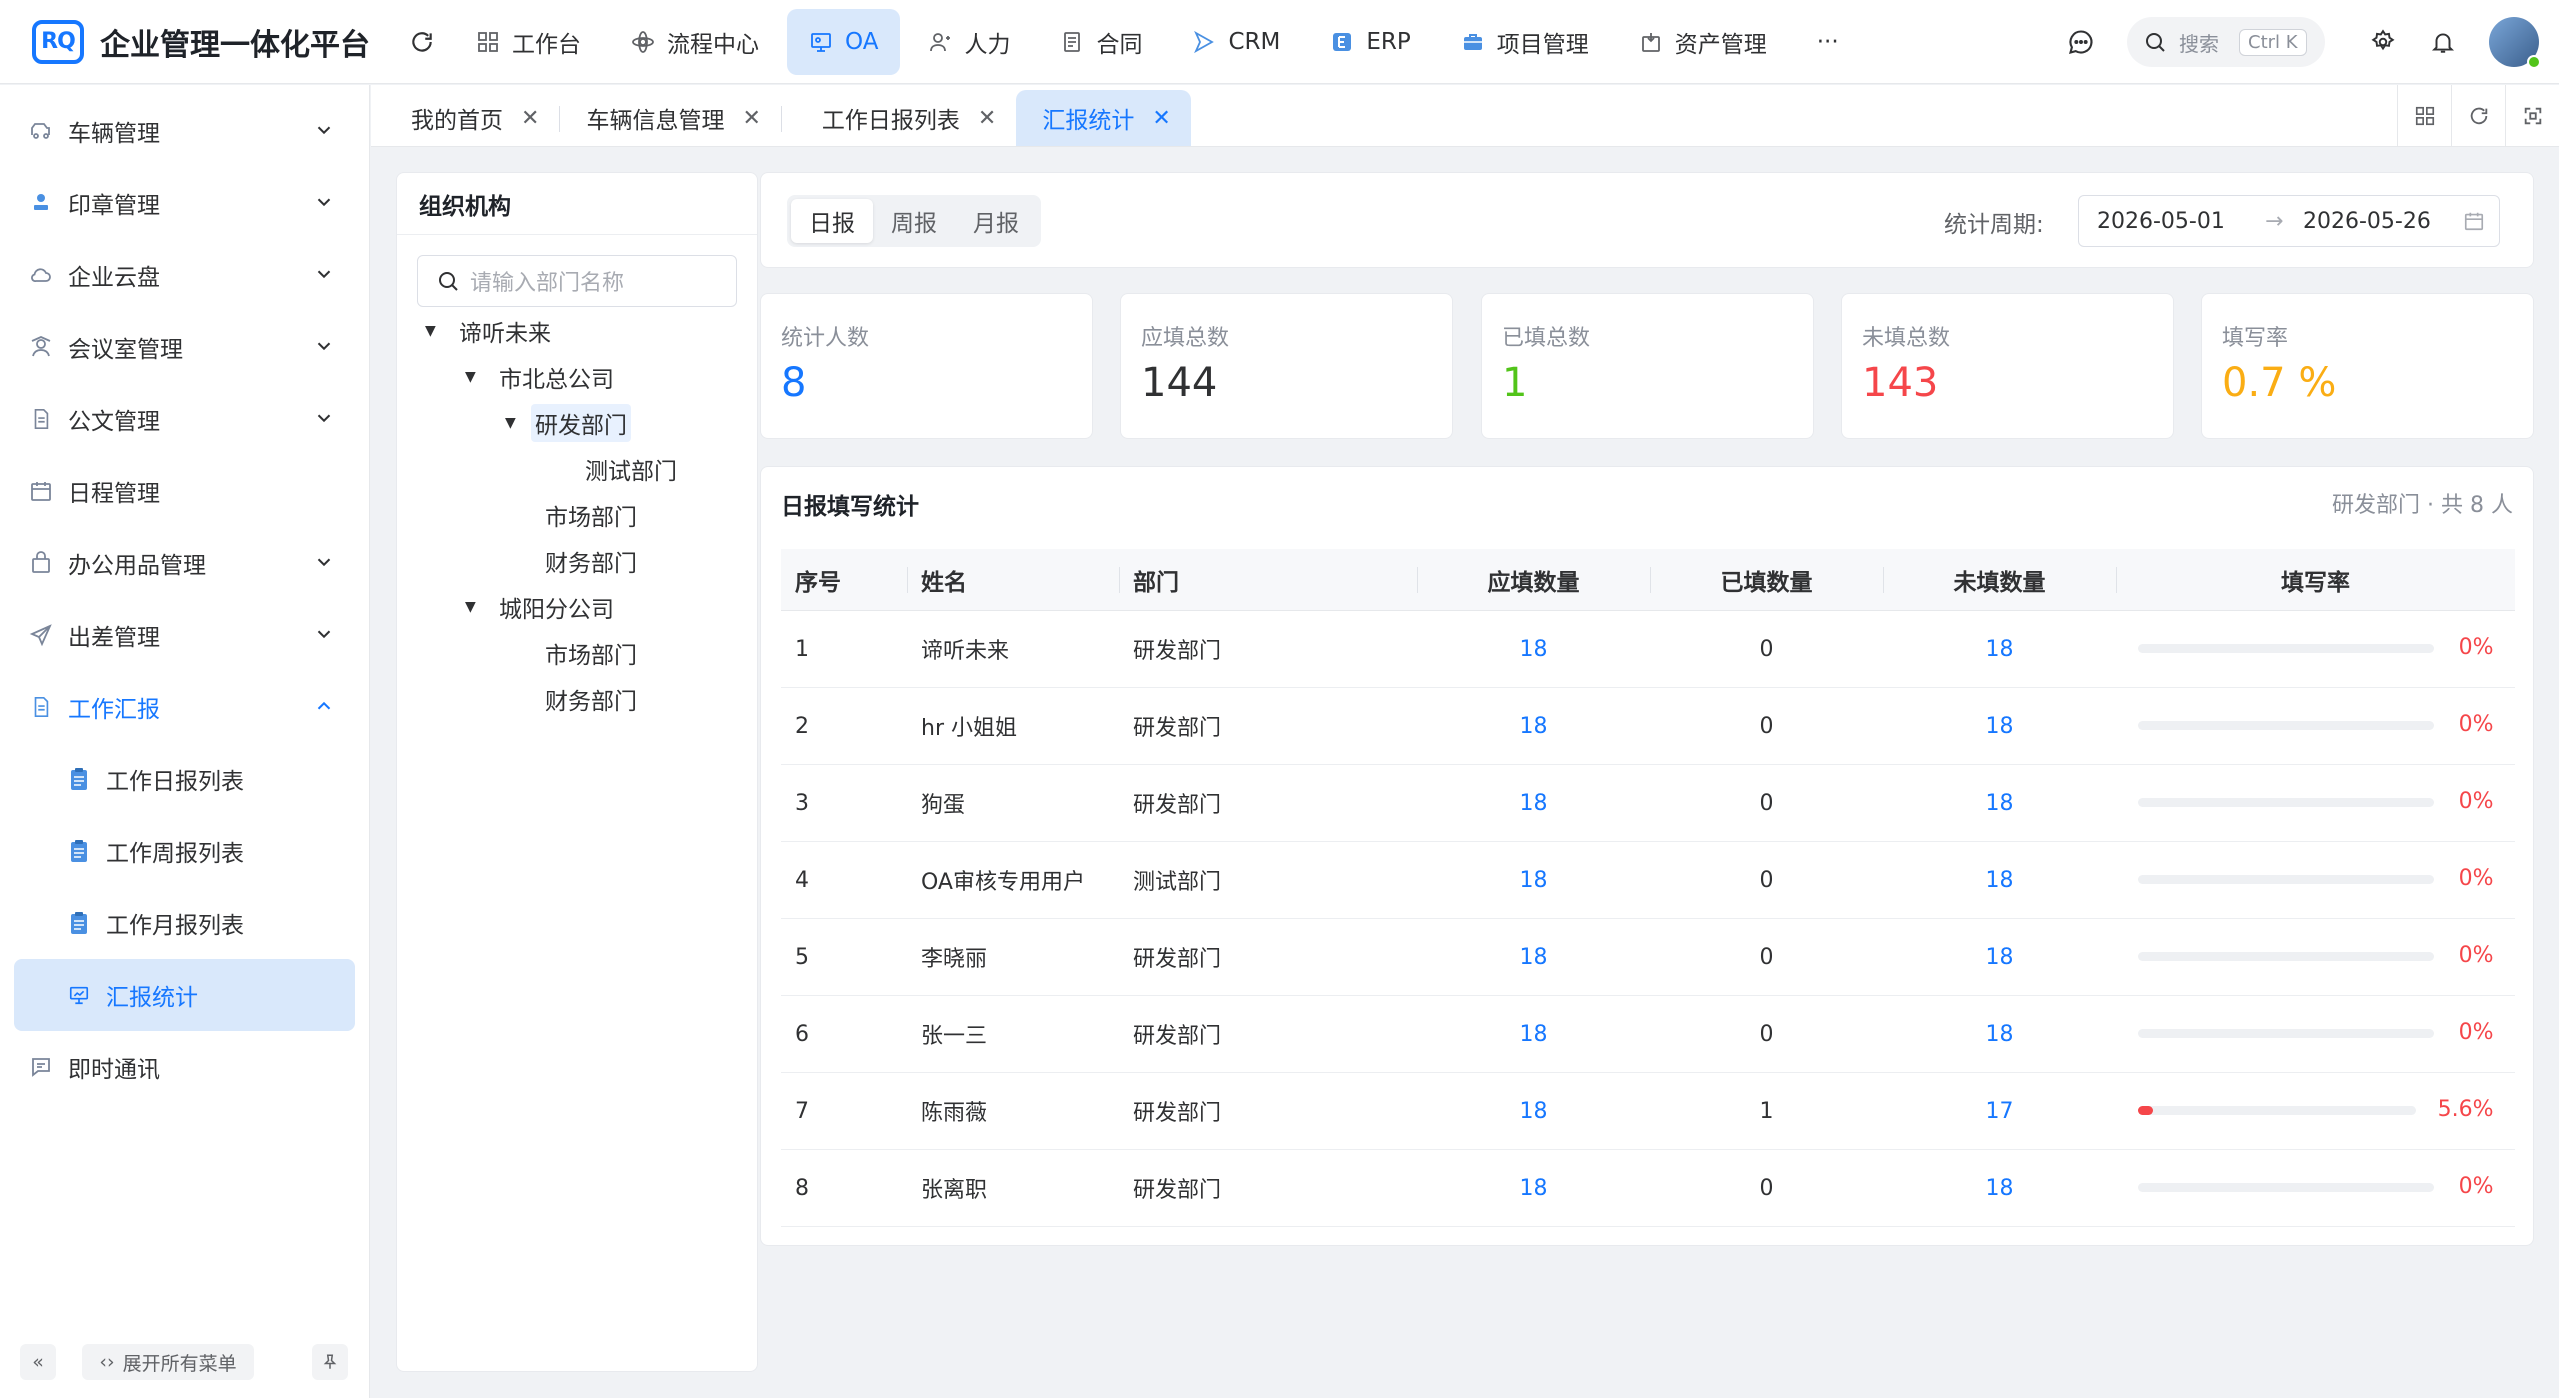 Image resolution: width=2559 pixels, height=1398 pixels. I want to click on column-header: 填写率, so click(2315, 579).